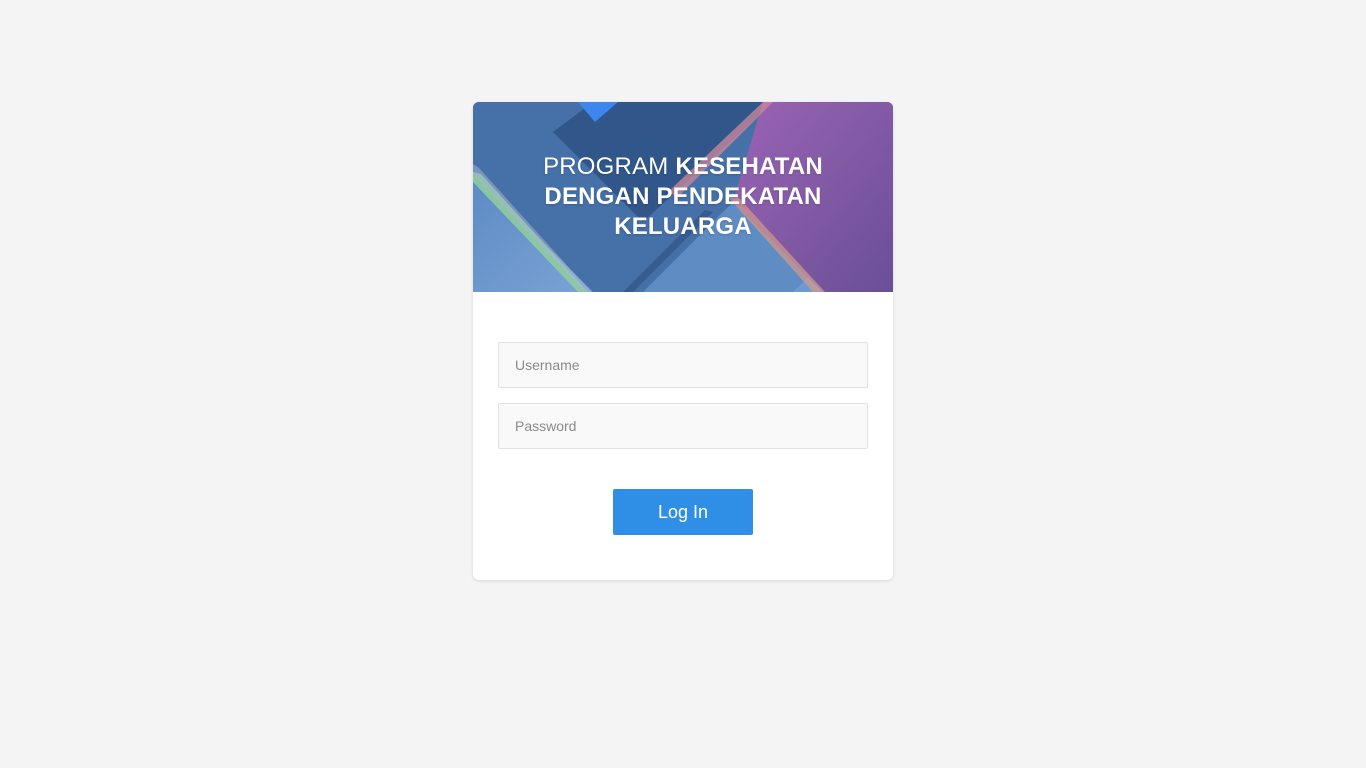 The image size is (1366, 768). I want to click on login-form: Log In, so click(683, 438).